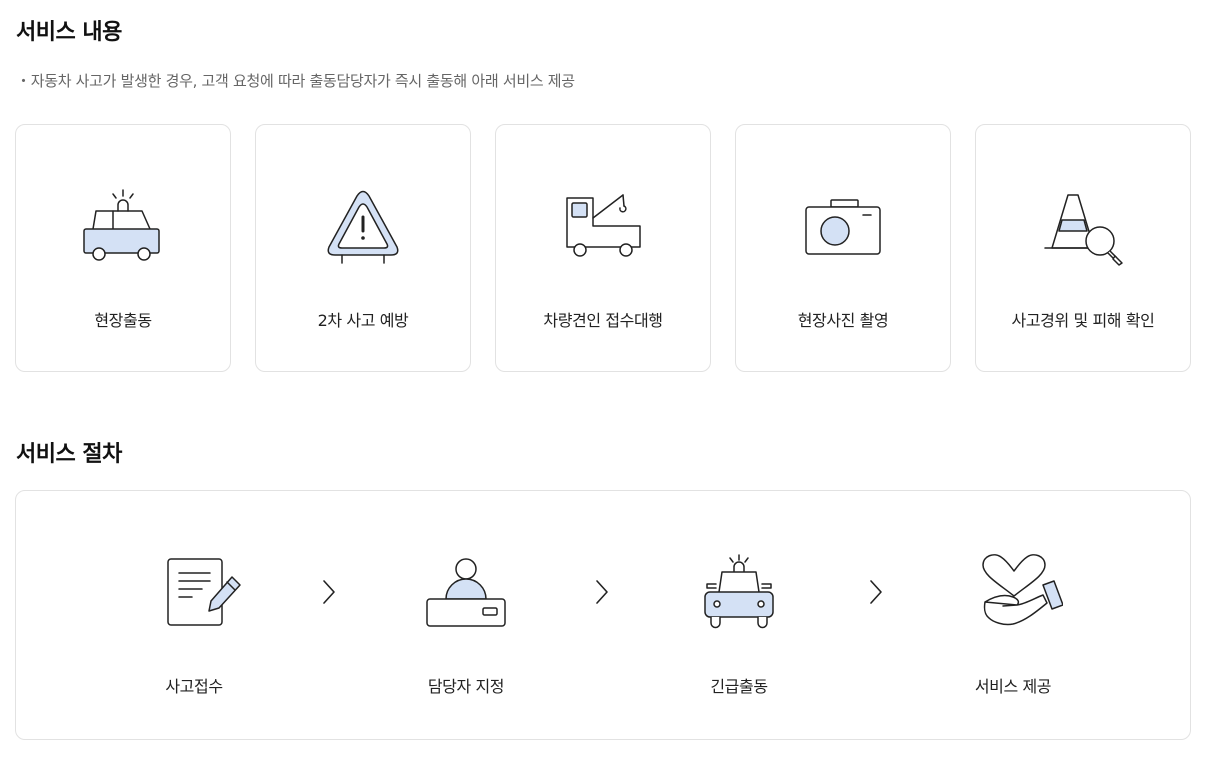 This screenshot has height=760, width=1206. I want to click on service-card-prevention: 2차 사고 예방, so click(363, 248).